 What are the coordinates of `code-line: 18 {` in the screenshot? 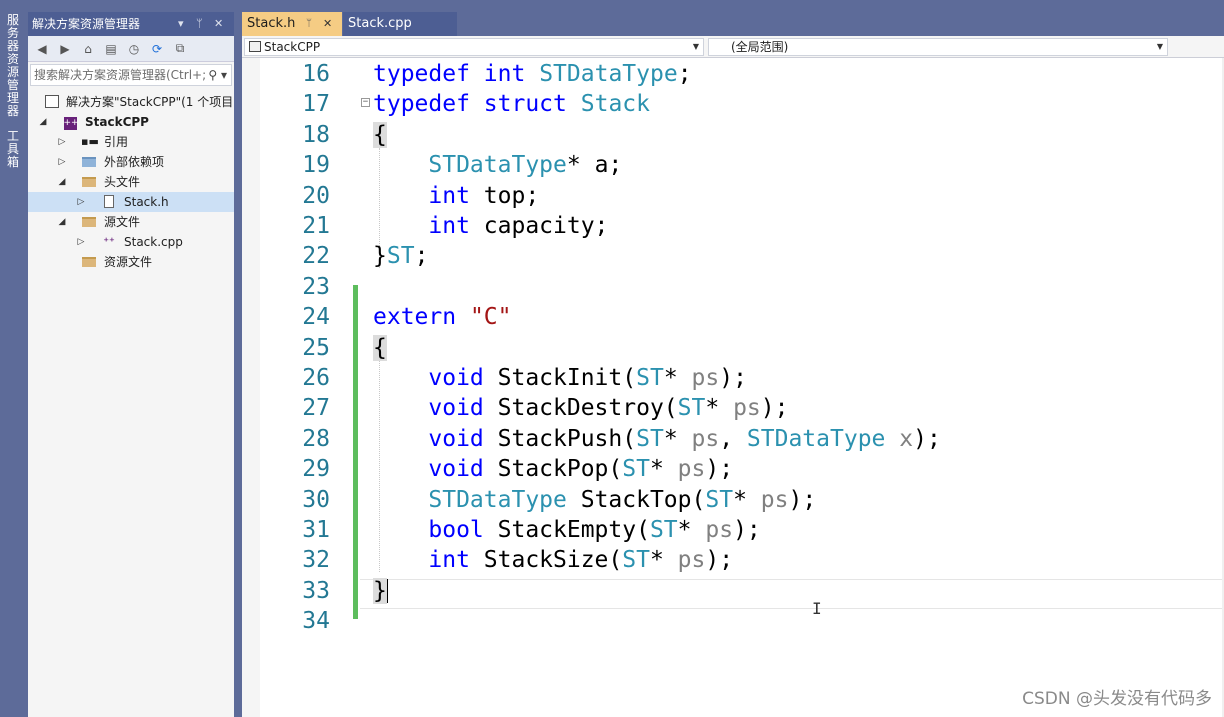 It's located at (733, 135).